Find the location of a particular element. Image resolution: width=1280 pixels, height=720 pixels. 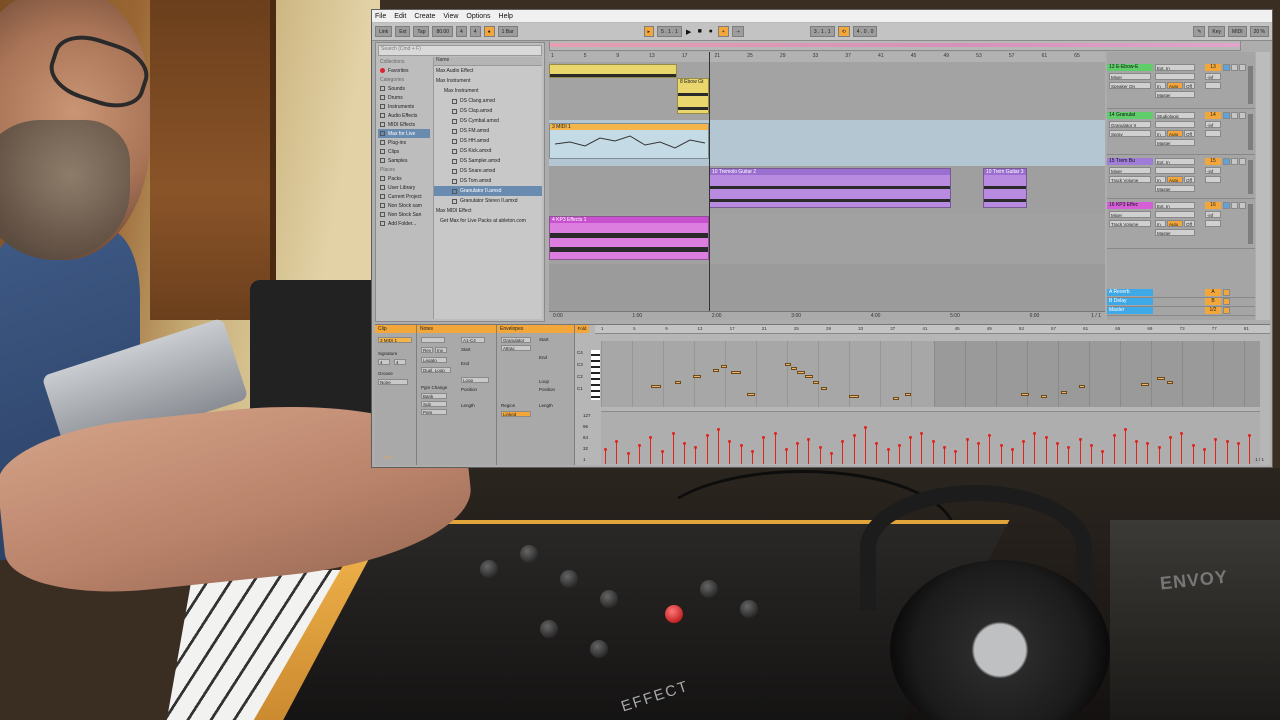

launch-icon: ● ● is located at coordinates (388, 457).